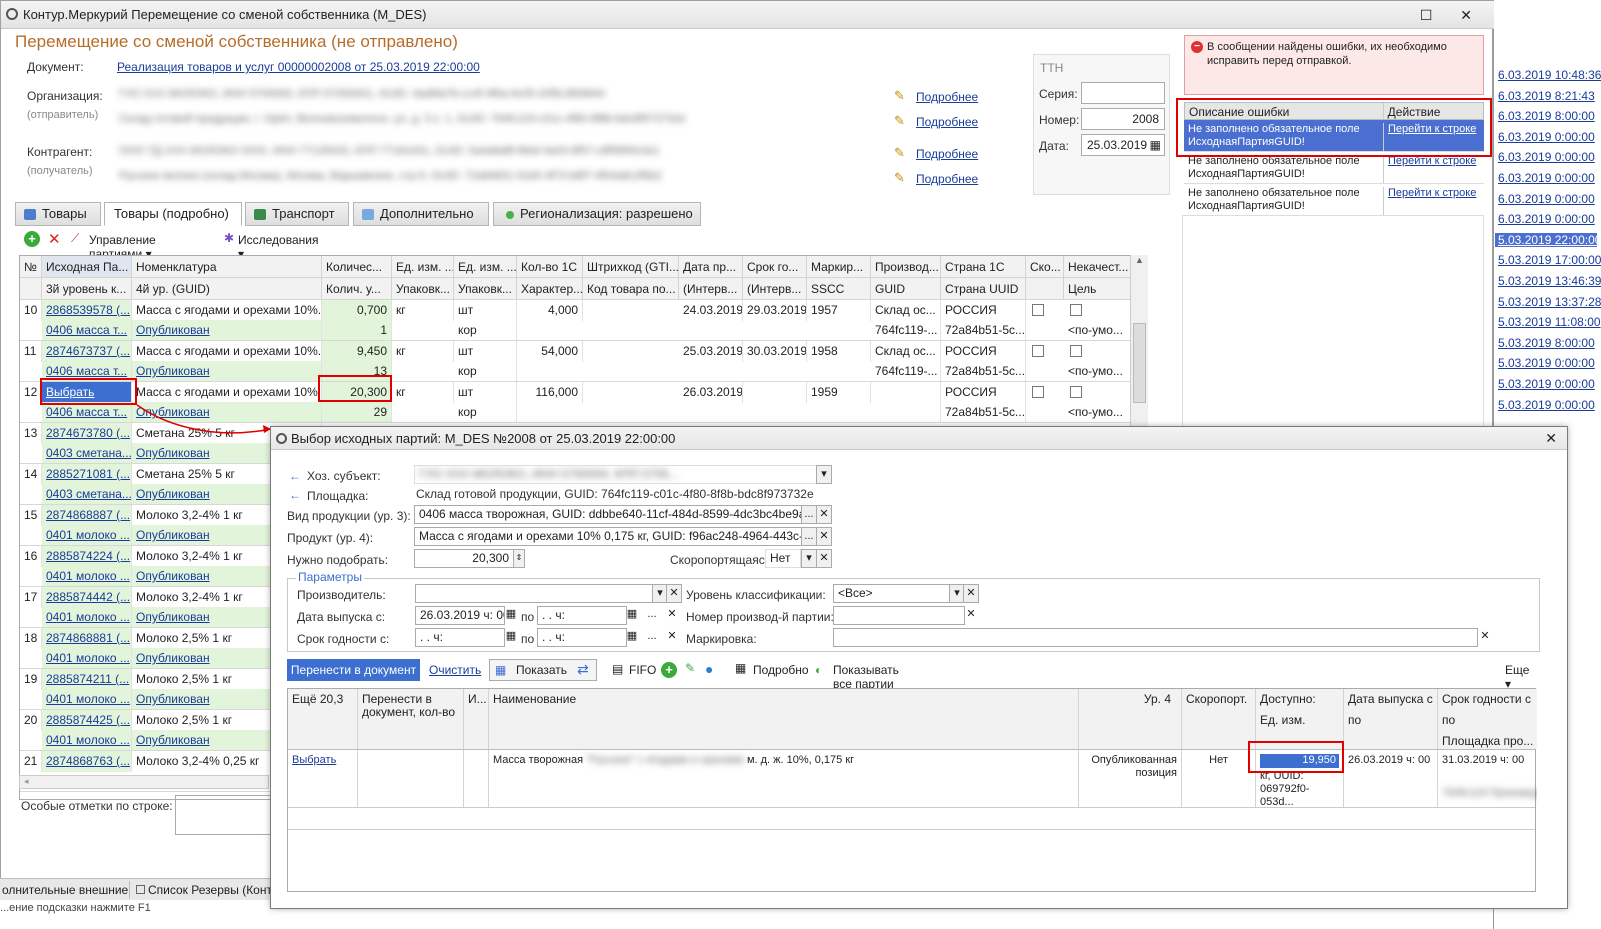 Image resolution: width=1601 pixels, height=929 pixels. Describe the element at coordinates (947, 122) in the screenshot. I see `more-link-2: Подробнее` at that location.